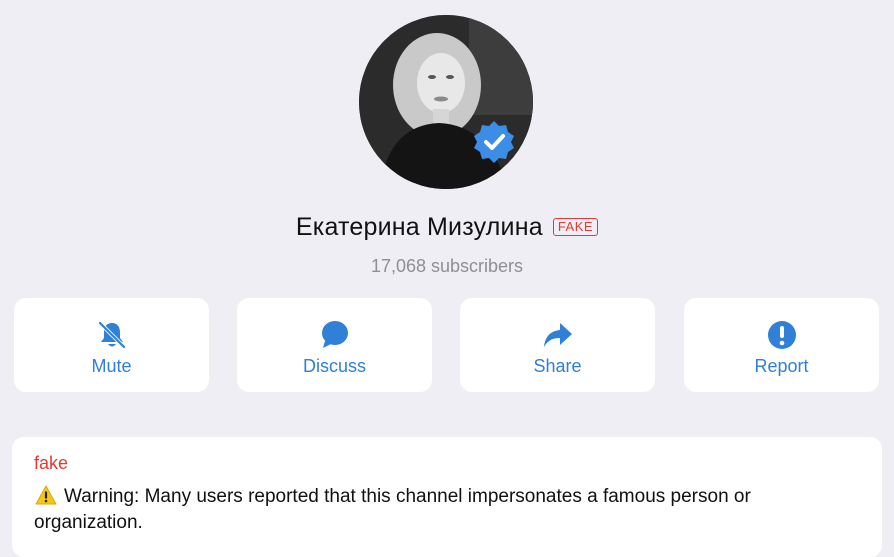  I want to click on mute-button: Mute, so click(111, 345).